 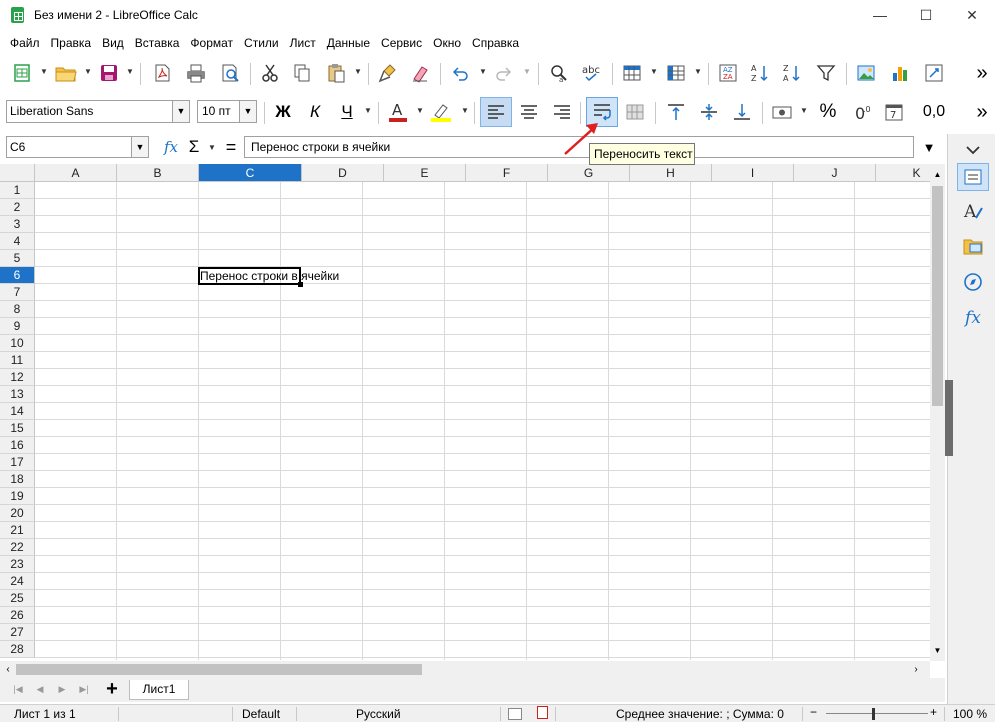 I want to click on prev-sheet-icon: ◀, so click(x=40, y=689).